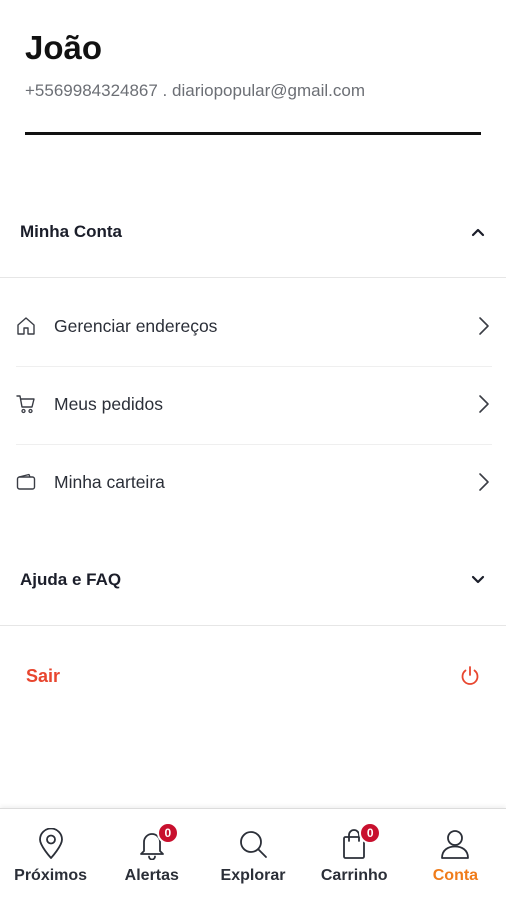 The height and width of the screenshot is (900, 506). I want to click on help-section-title: Ajuda e FAQ, so click(71, 579).